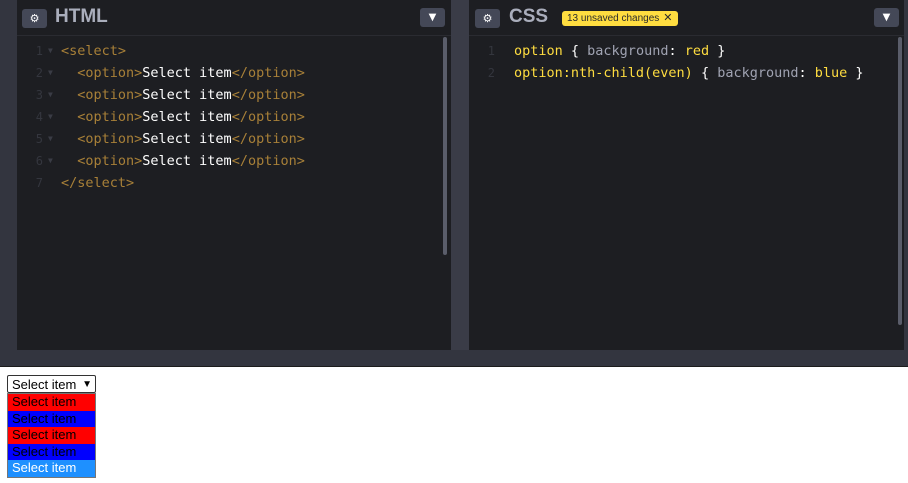  What do you see at coordinates (454, 358) in the screenshot?
I see `resize-bar` at bounding box center [454, 358].